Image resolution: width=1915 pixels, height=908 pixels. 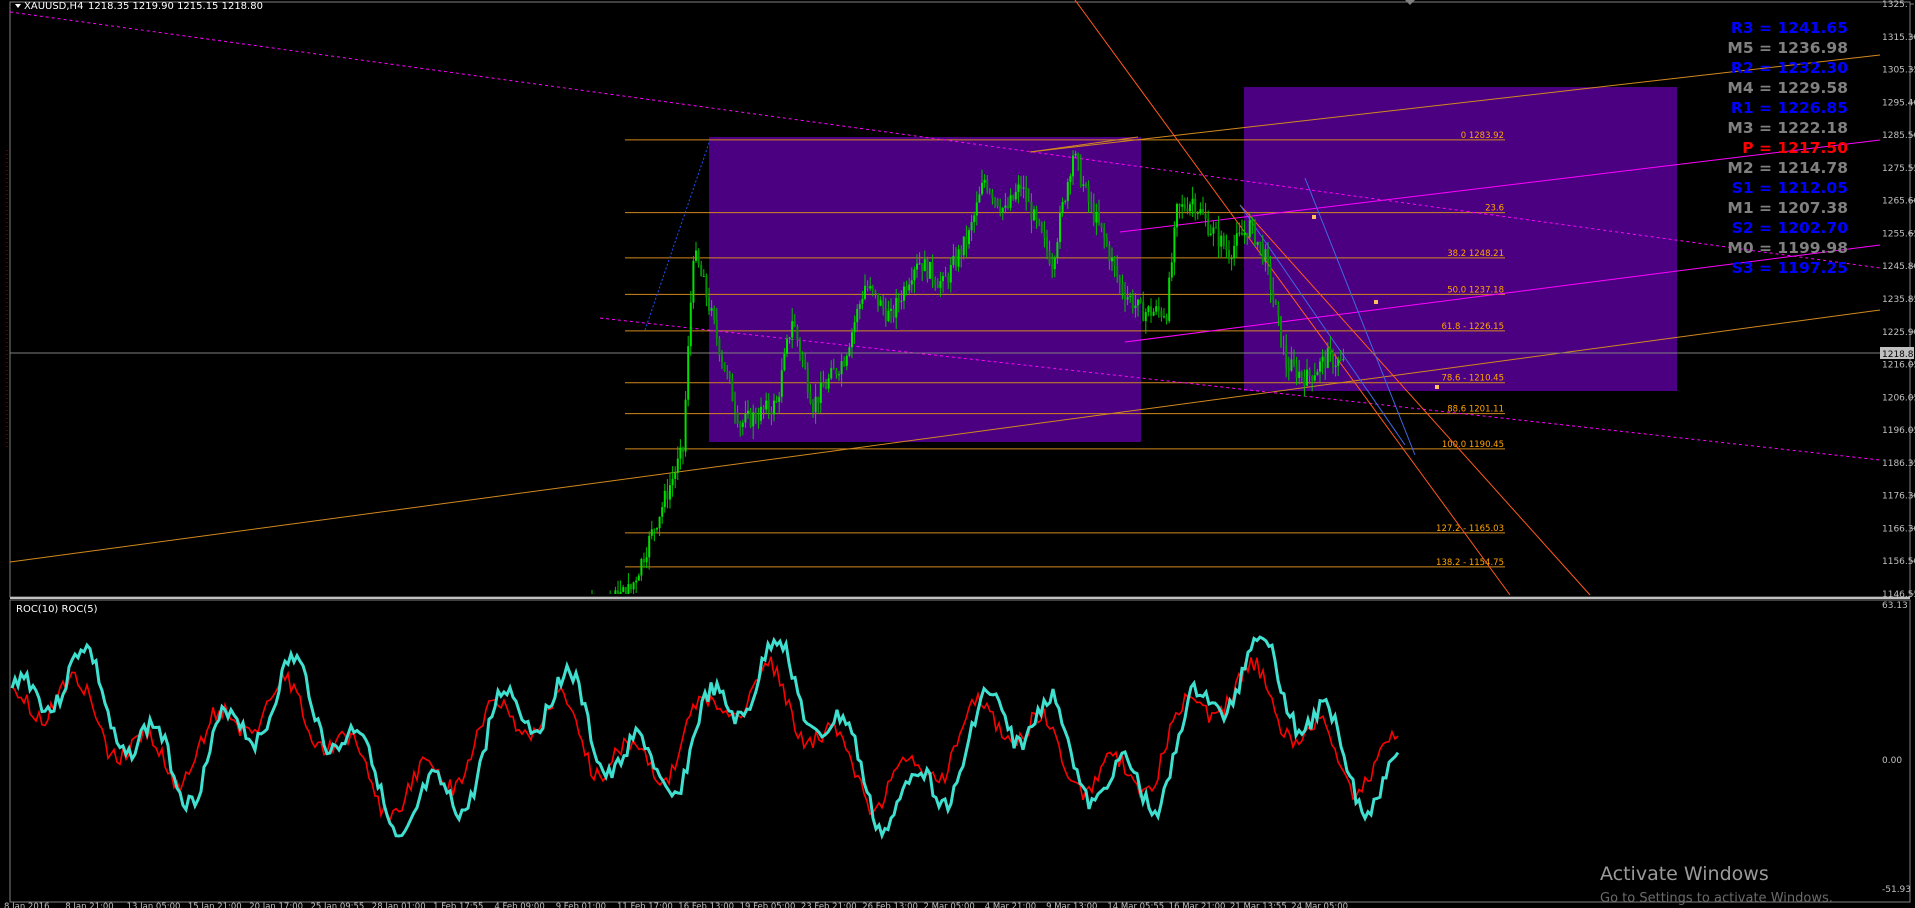 What do you see at coordinates (1475, 290) in the screenshot?
I see `fib-label: 50.0 1237.18` at bounding box center [1475, 290].